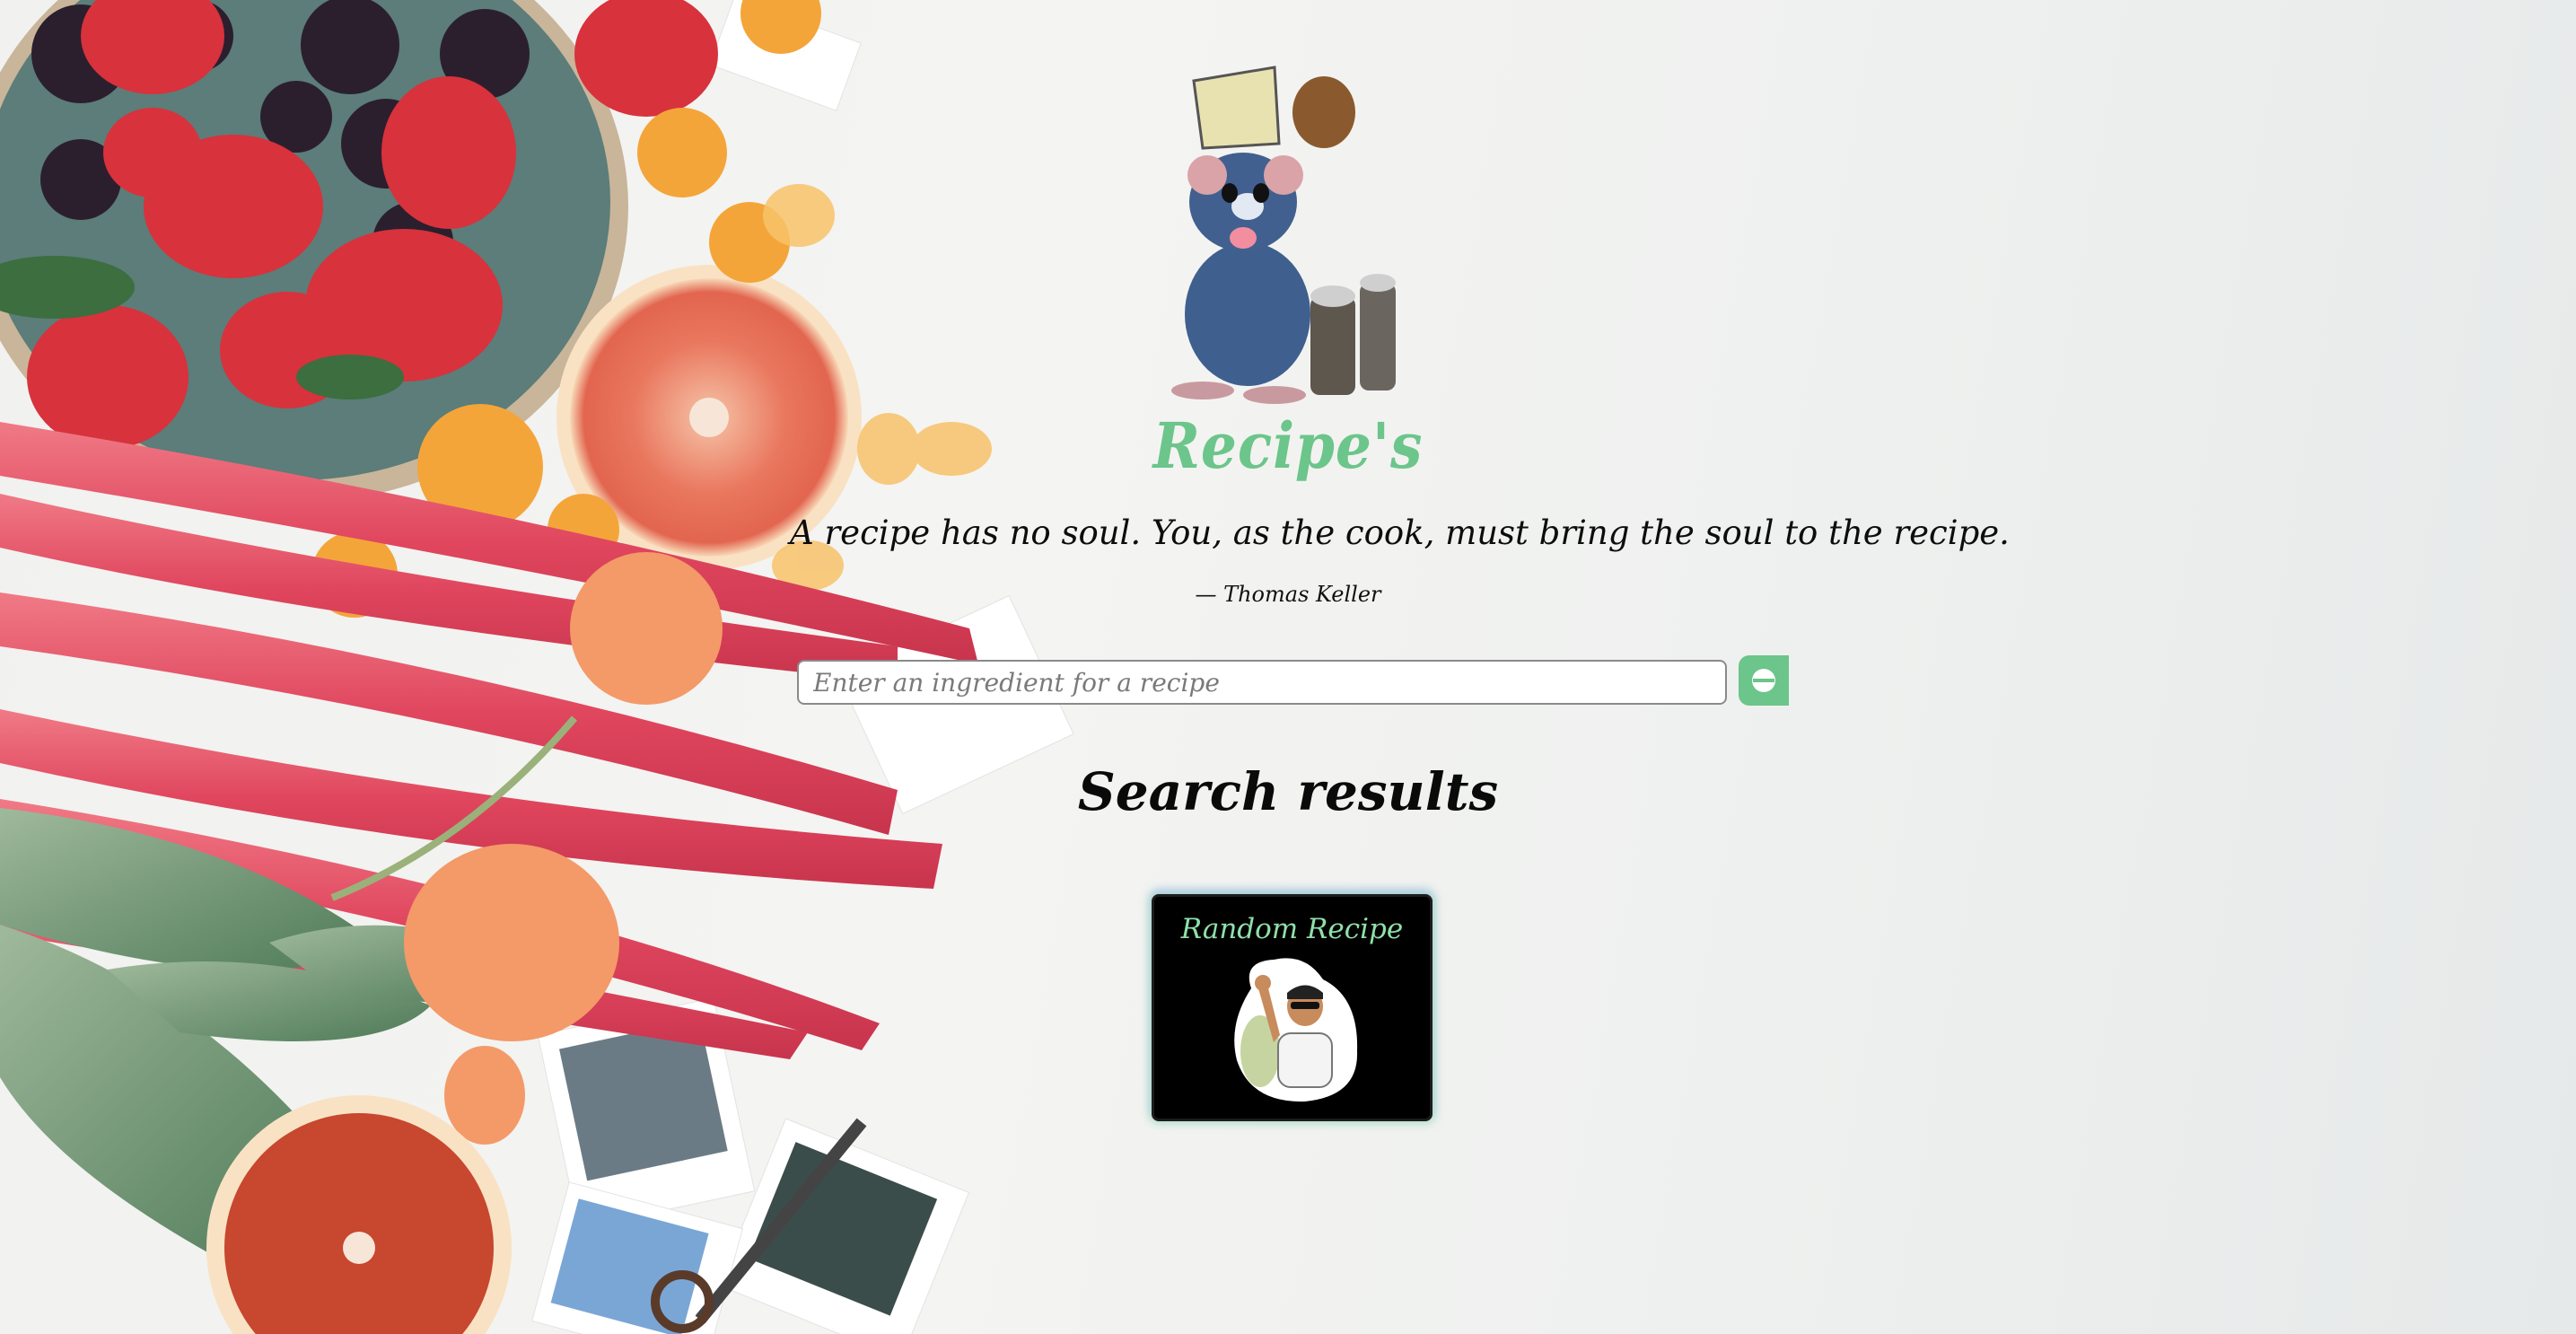 This screenshot has height=1334, width=2576. What do you see at coordinates (1296, 1030) in the screenshot?
I see `salt-bae-sticker-image` at bounding box center [1296, 1030].